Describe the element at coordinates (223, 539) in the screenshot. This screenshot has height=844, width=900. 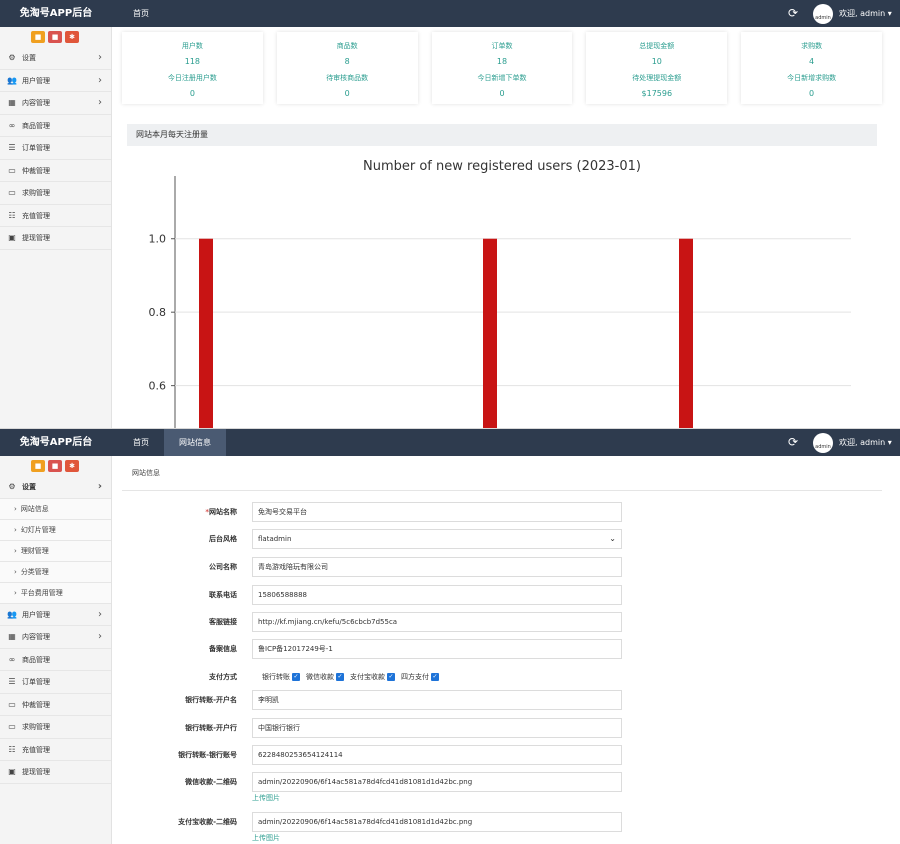
I see `theme-label: 后台风格` at that location.